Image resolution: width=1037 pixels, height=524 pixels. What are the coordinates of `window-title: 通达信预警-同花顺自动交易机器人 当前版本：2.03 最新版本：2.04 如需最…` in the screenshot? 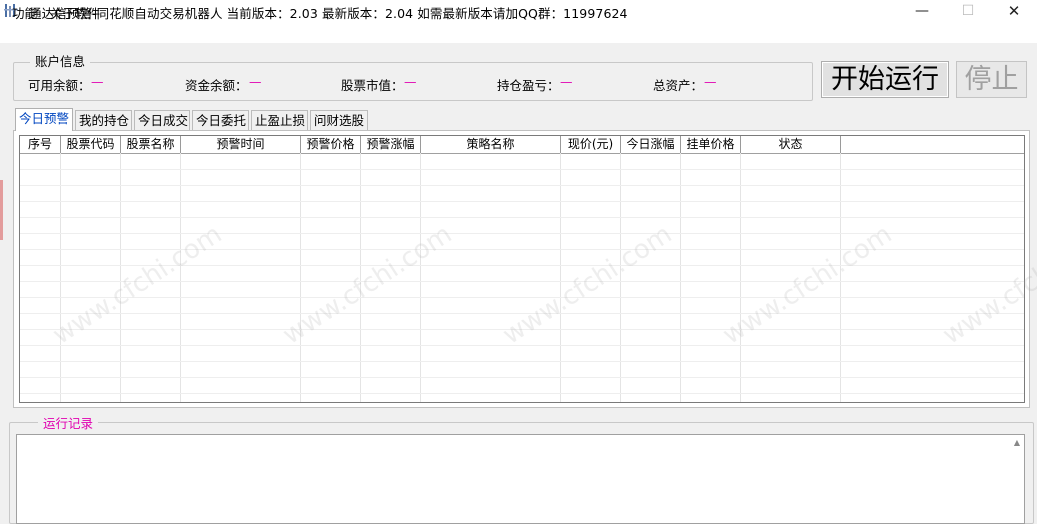 It's located at (328, 13).